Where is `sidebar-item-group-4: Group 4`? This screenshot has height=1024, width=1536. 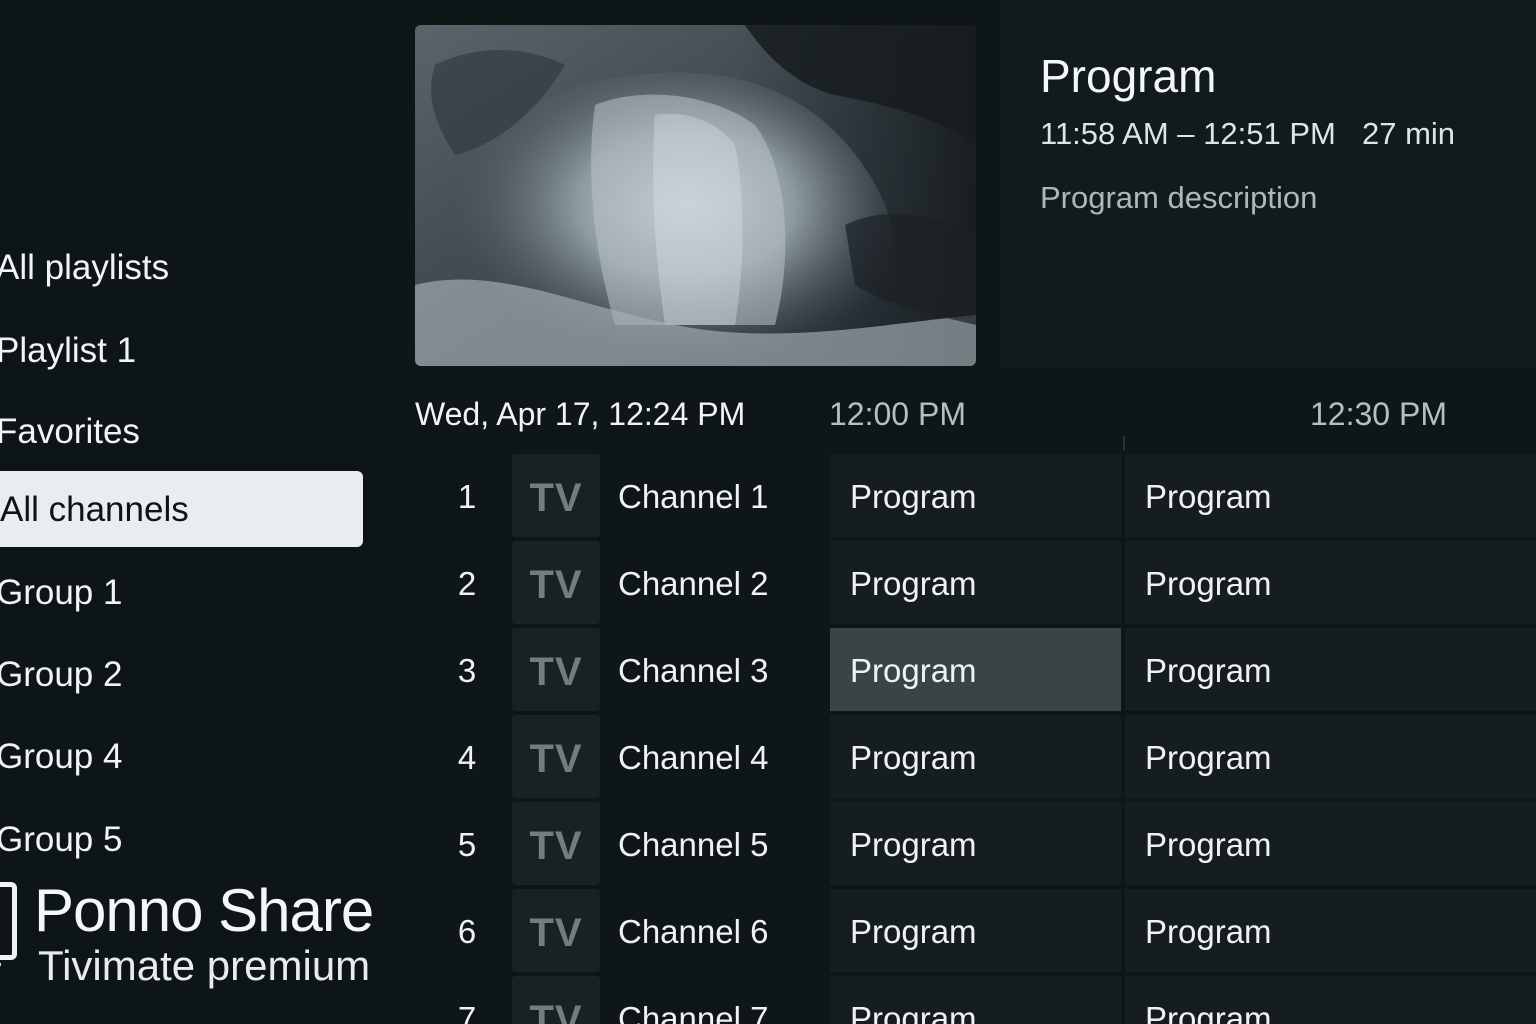
sidebar-item-group-4: Group 4 is located at coordinates (61, 757).